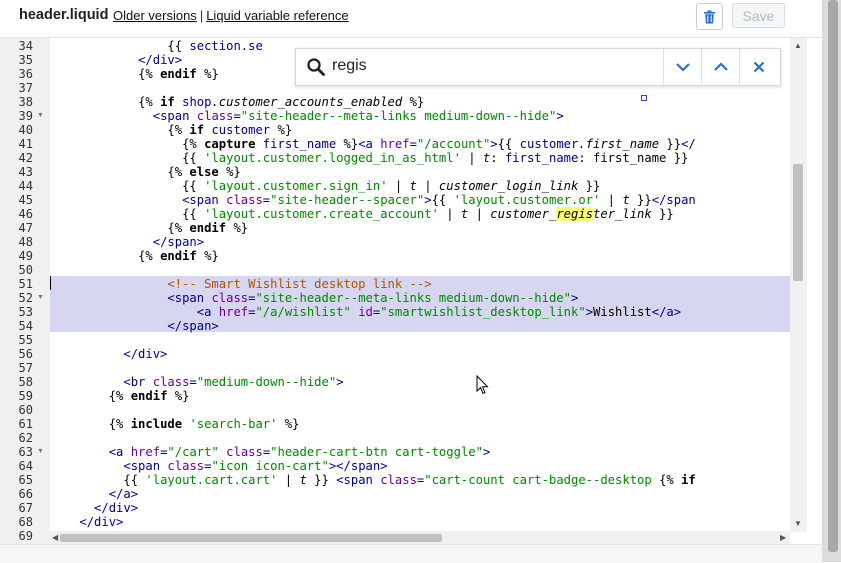  Describe the element at coordinates (145, 466) in the screenshot. I see `code-token: <span` at that location.